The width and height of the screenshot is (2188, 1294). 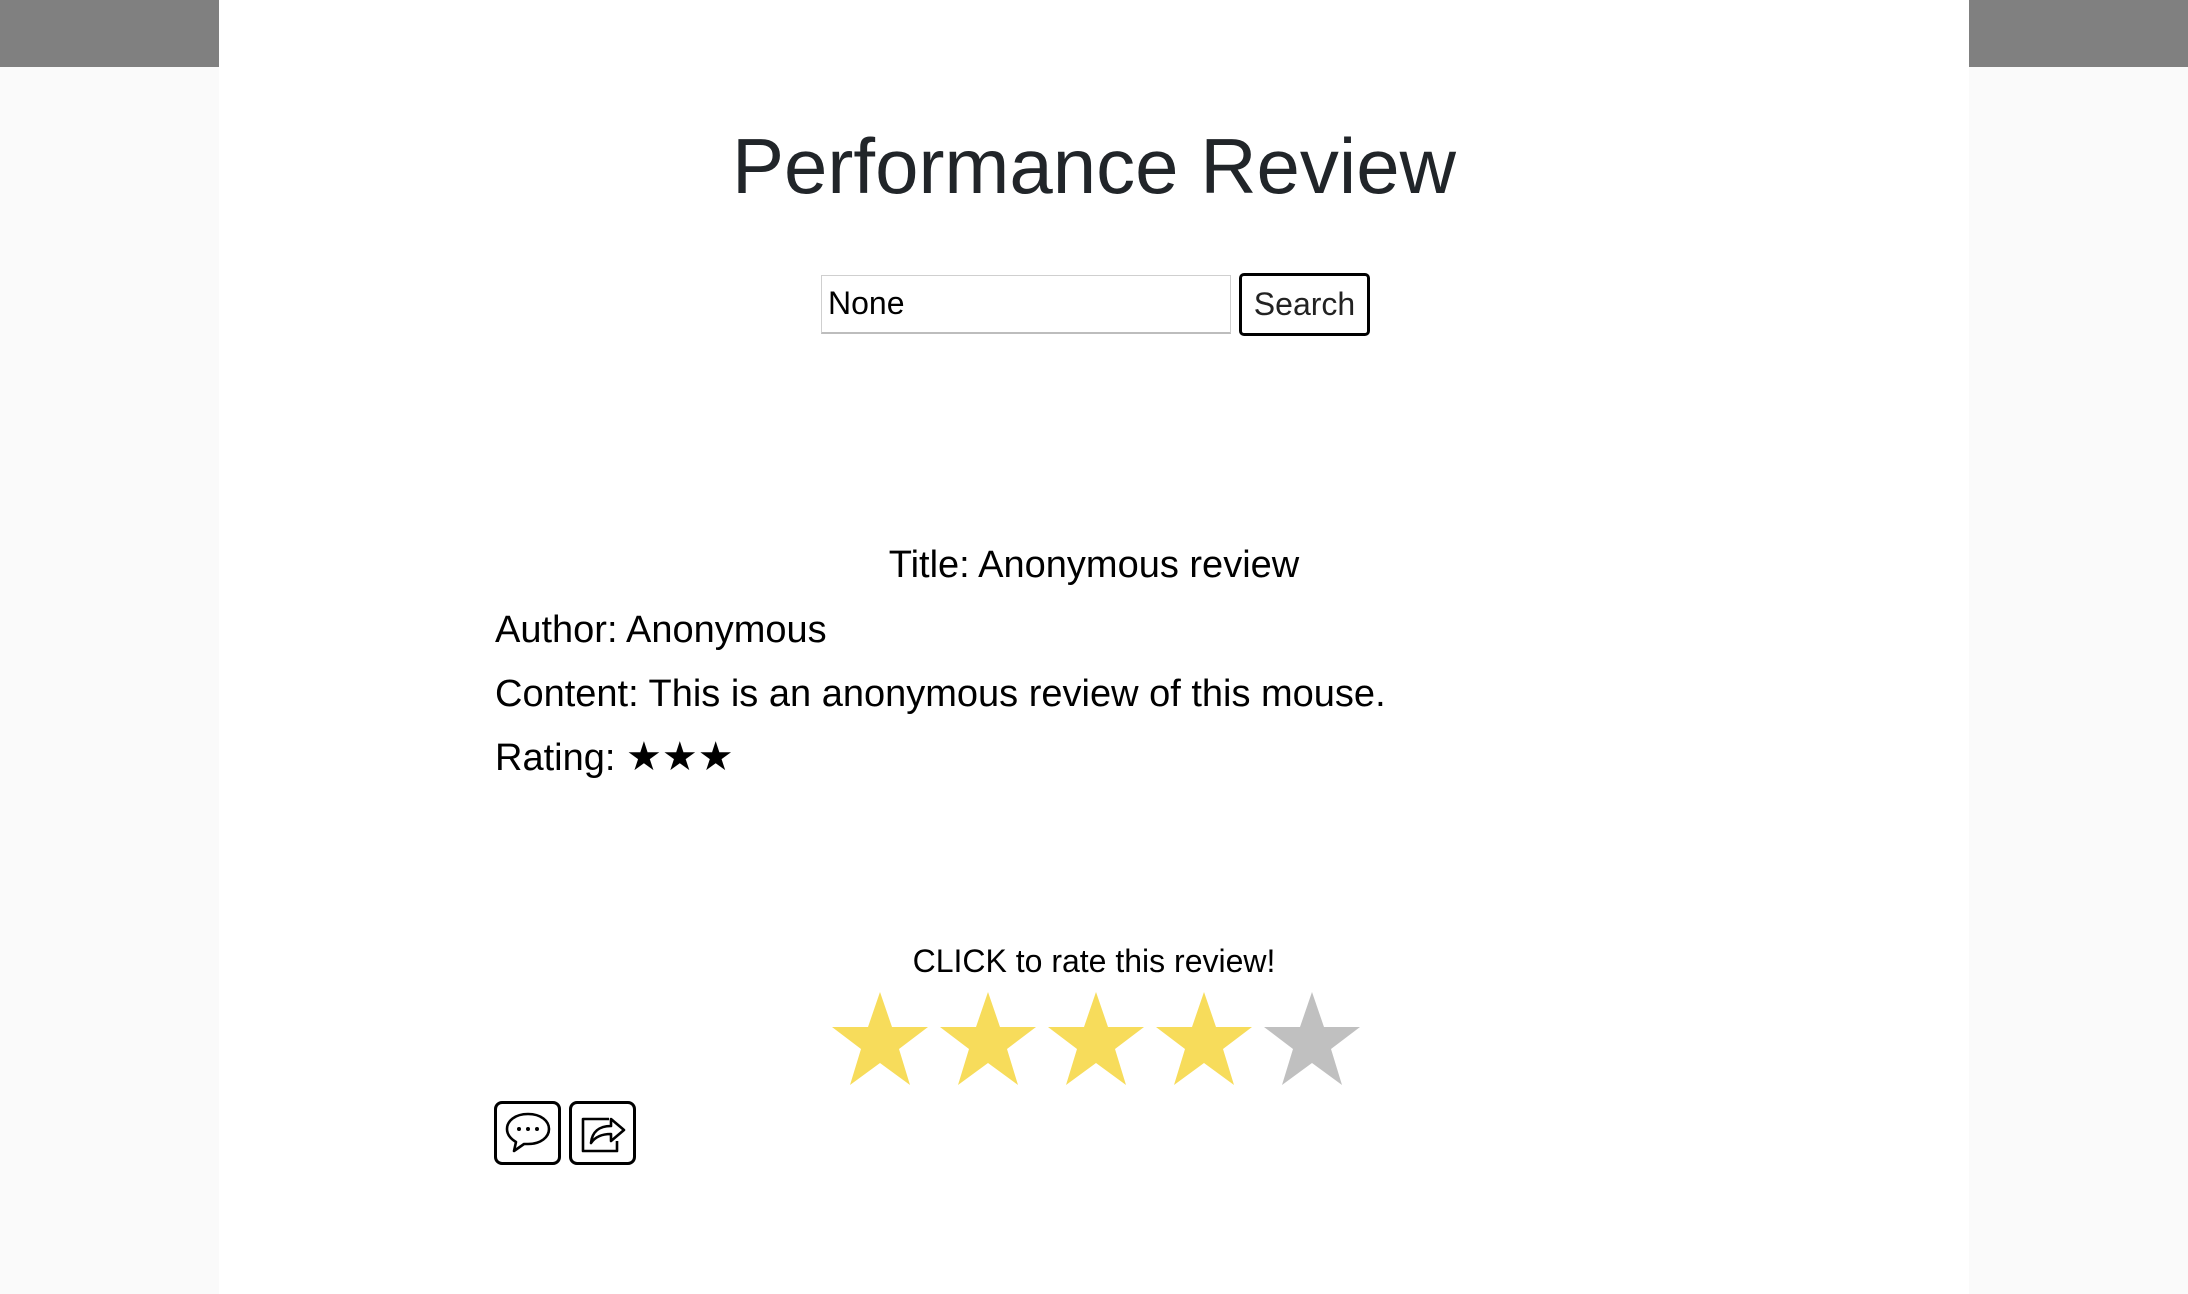 I want to click on top-left-bar, so click(x=109, y=33).